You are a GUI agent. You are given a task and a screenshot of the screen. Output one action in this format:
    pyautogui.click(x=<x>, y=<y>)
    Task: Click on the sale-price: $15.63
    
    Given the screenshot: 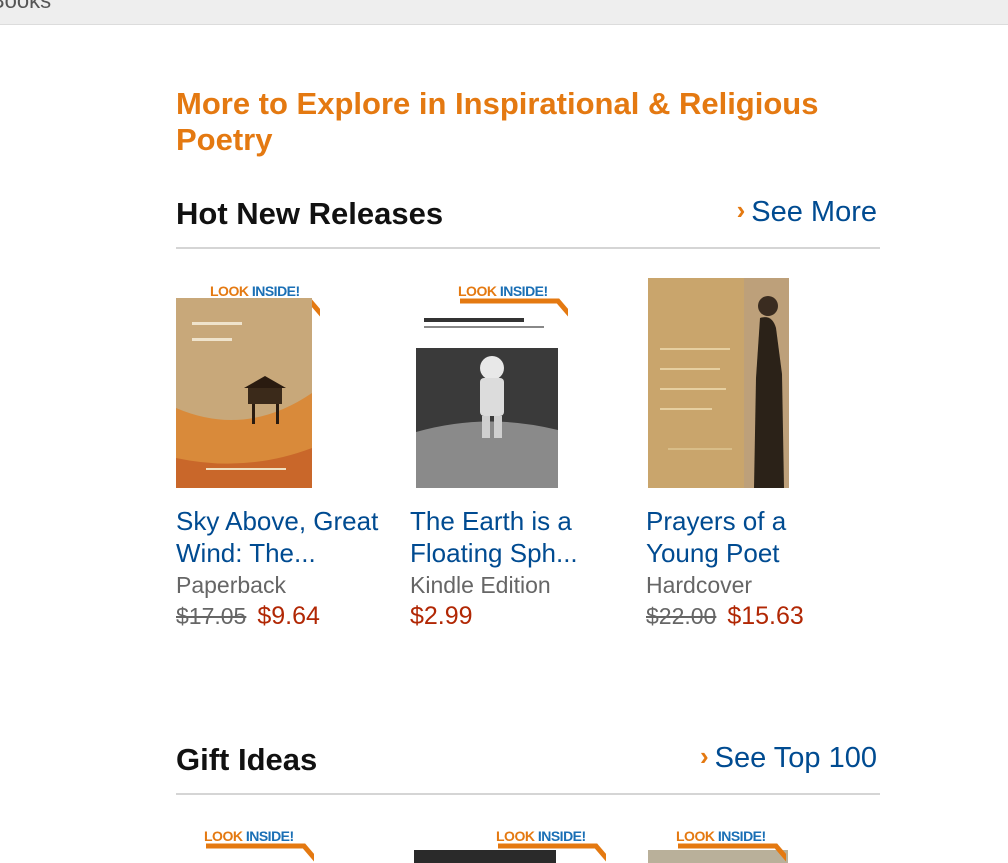 What is the action you would take?
    pyautogui.click(x=765, y=616)
    